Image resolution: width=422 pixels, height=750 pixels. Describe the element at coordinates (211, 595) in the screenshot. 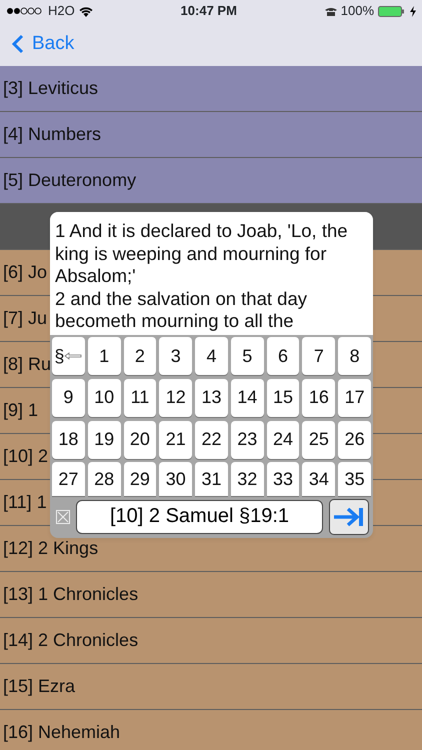

I see `book-row: [13] 1 Chronicles` at that location.